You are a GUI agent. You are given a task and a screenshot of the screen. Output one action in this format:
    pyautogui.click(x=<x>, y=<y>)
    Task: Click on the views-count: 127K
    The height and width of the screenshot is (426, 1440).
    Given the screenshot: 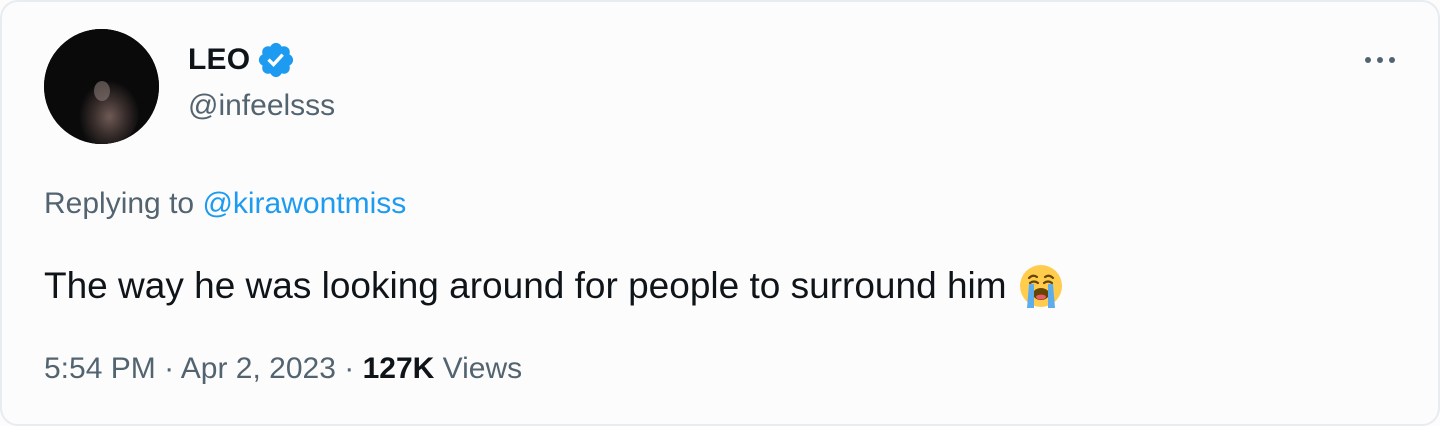 What is the action you would take?
    pyautogui.click(x=398, y=368)
    